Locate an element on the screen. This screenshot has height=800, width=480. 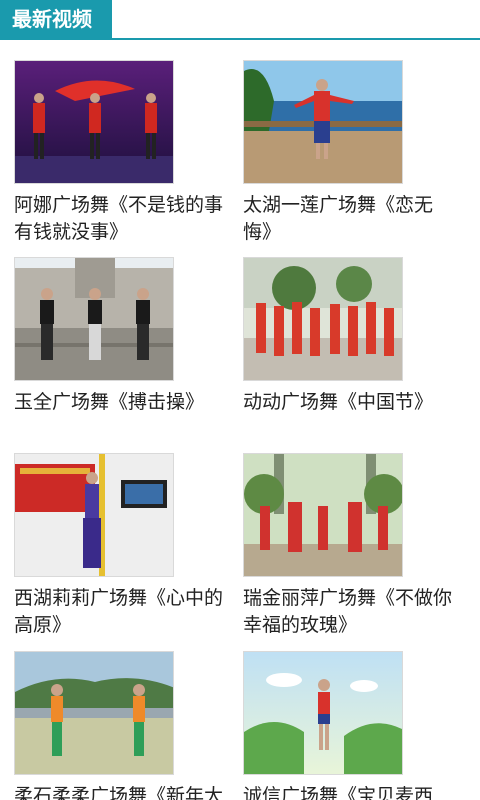
video-title: 柔石柔柔广场舞《新年大 is located at coordinates (121, 791).